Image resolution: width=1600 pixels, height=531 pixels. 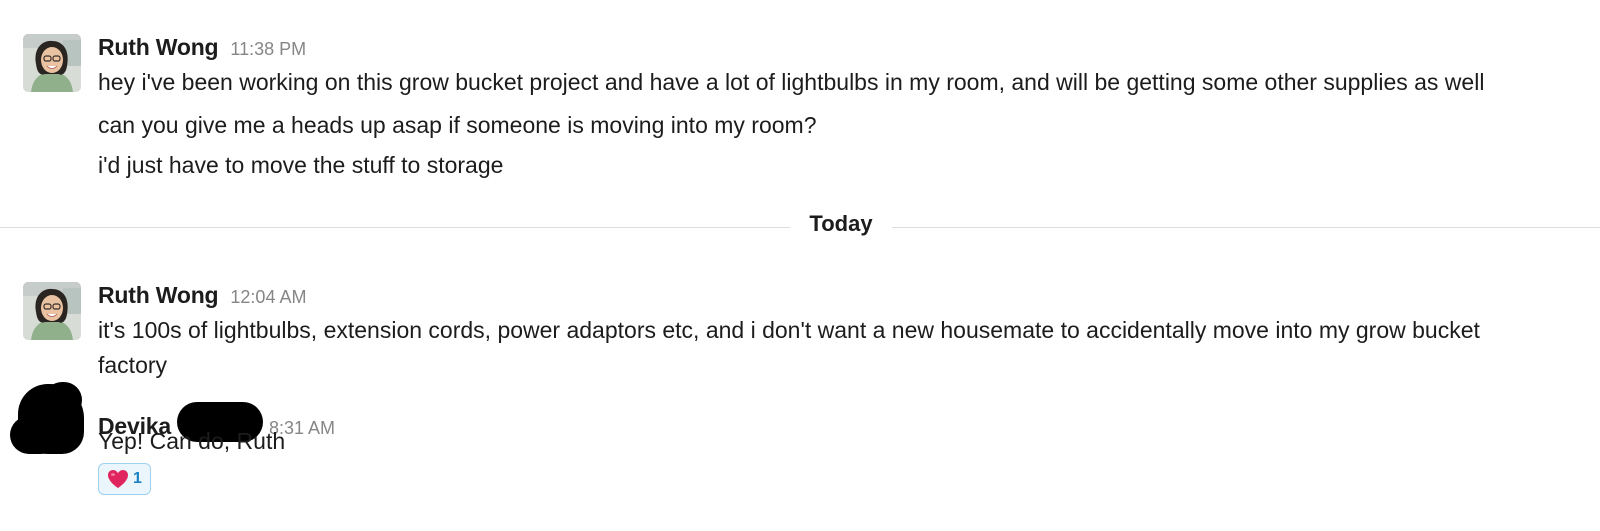 What do you see at coordinates (133, 365) in the screenshot?
I see `message-text: factory` at bounding box center [133, 365].